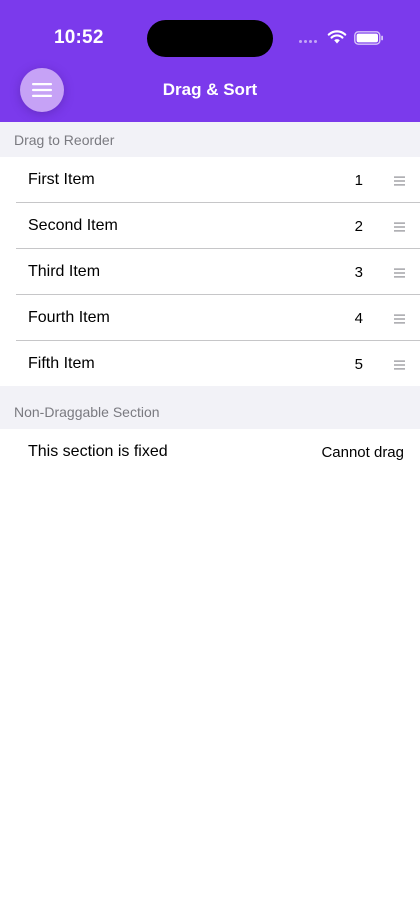  What do you see at coordinates (210, 139) in the screenshot?
I see `section-header-drag-to-reorder: Drag to Reorder` at bounding box center [210, 139].